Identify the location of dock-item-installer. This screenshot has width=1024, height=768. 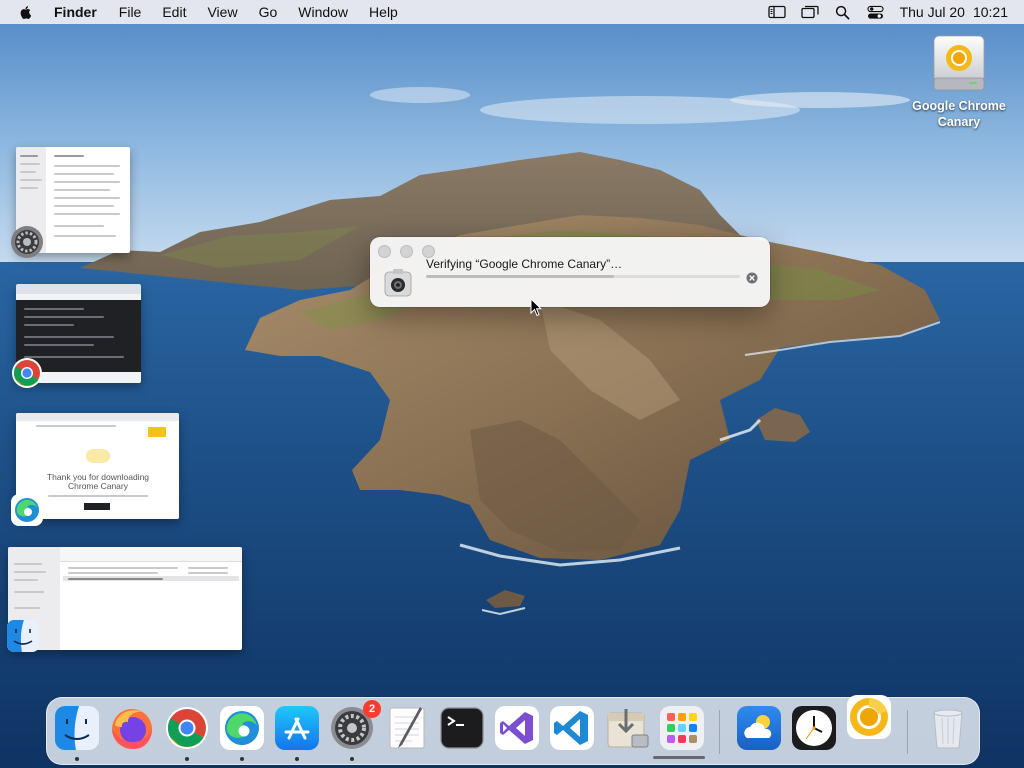
(627, 728).